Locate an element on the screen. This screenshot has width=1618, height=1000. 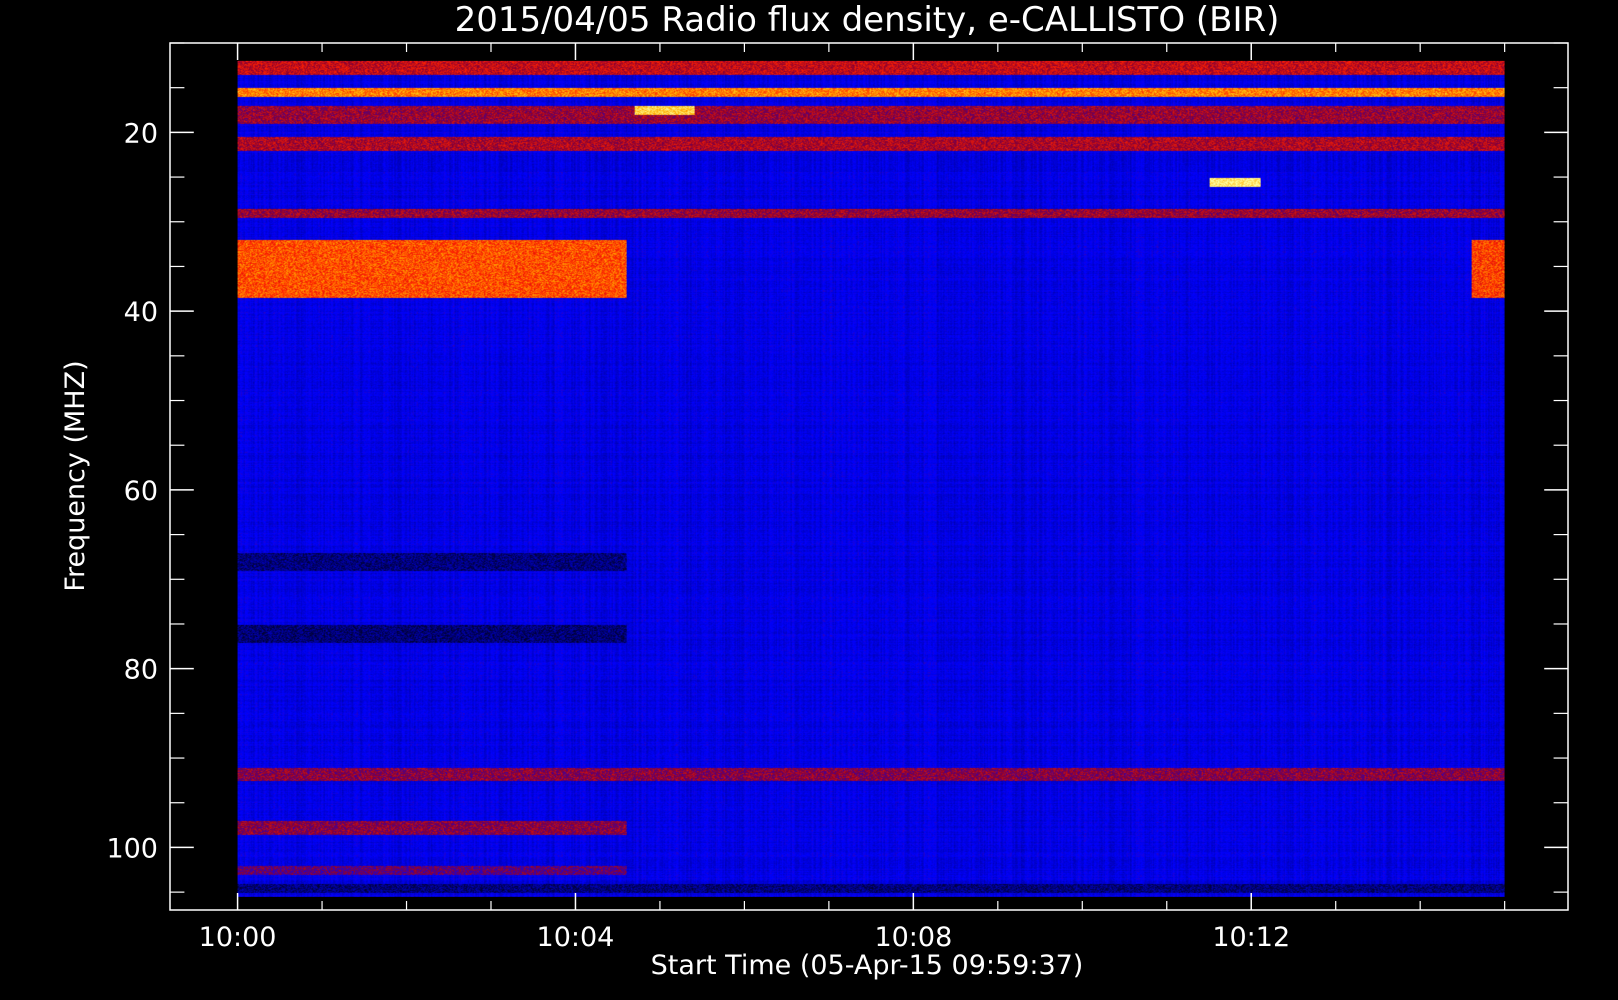
y-tick-label: 100 is located at coordinates (132, 848).